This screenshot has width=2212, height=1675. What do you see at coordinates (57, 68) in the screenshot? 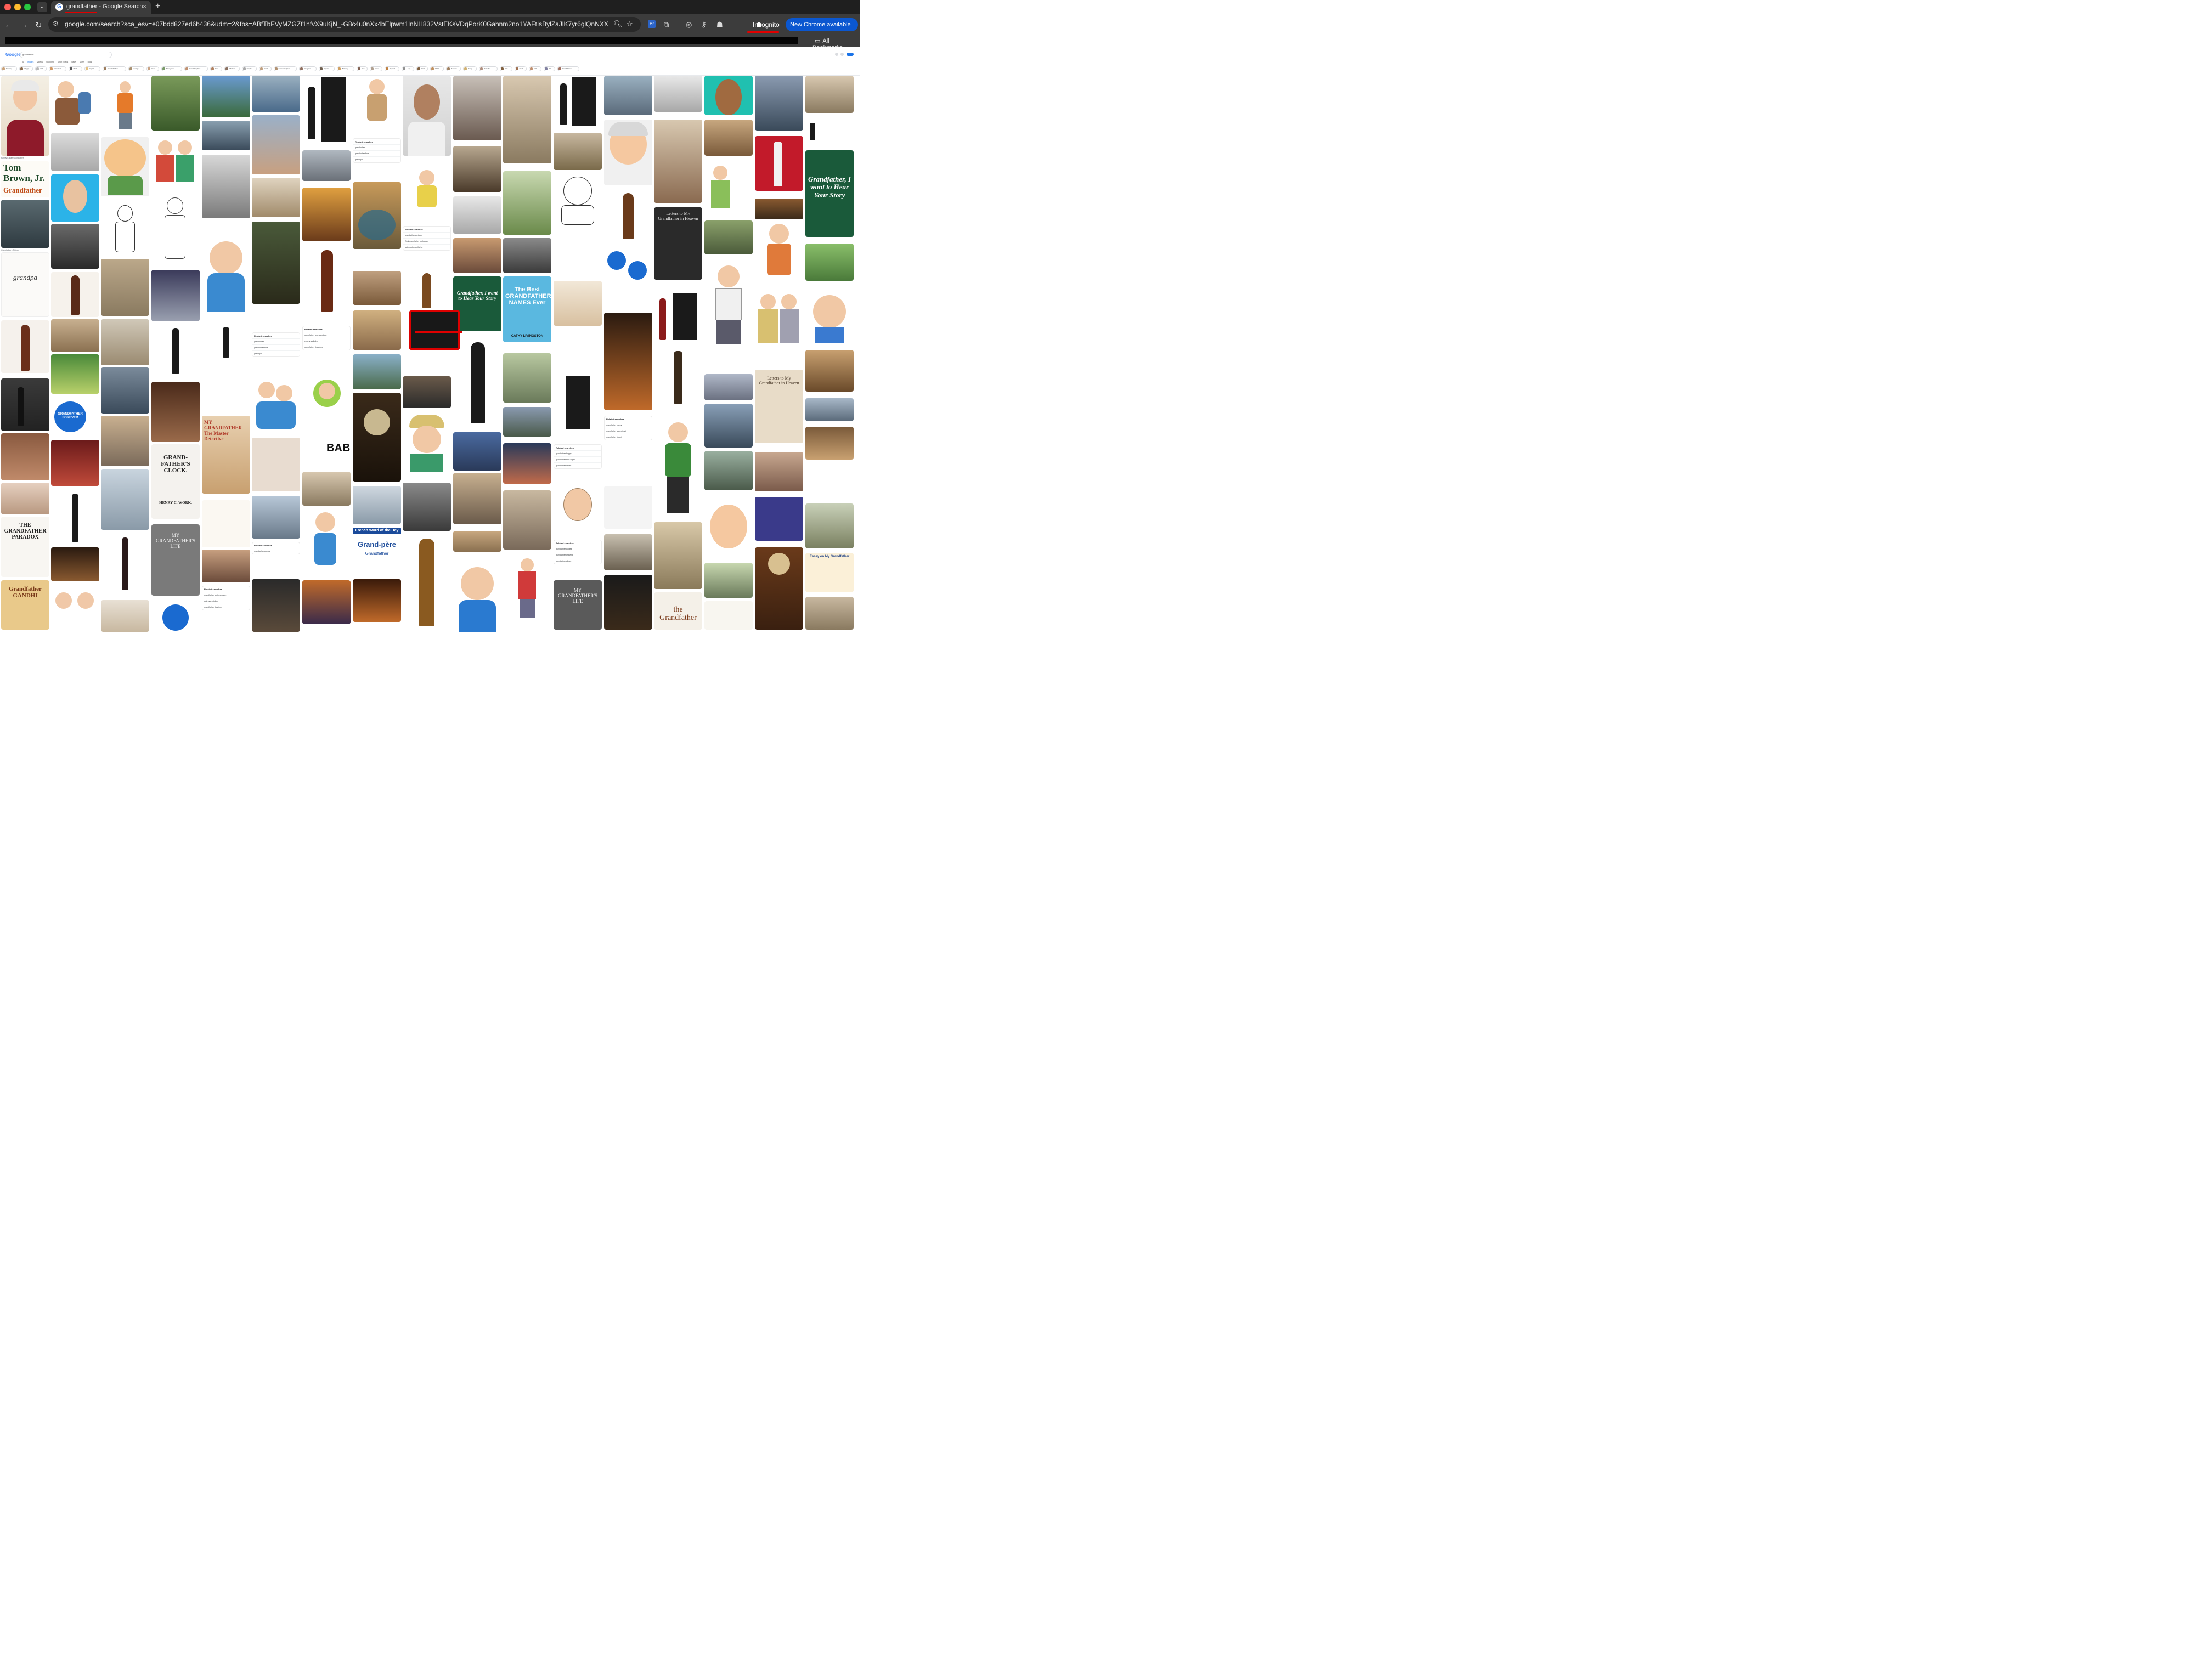
I see `filter-chip: Animated` at bounding box center [57, 68].